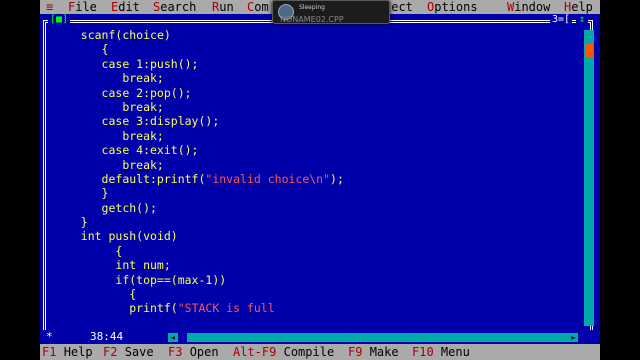 The height and width of the screenshot is (360, 640). I want to click on code-text: default:printf(, so click(153, 178).